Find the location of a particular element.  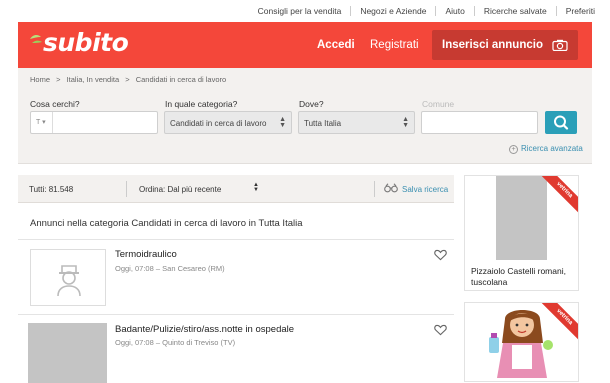

item-meta: Oggi, 07:08 – Quinto di Treviso (TV) is located at coordinates (175, 342).